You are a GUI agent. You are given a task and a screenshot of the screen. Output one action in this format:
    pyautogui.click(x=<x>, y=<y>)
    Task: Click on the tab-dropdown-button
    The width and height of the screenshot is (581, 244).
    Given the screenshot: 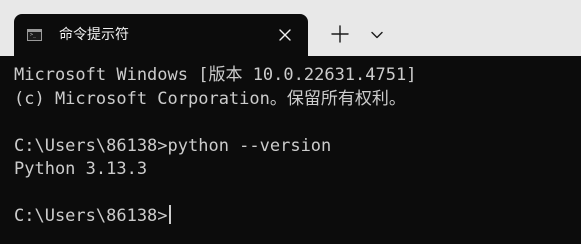 What is the action you would take?
    pyautogui.click(x=377, y=35)
    